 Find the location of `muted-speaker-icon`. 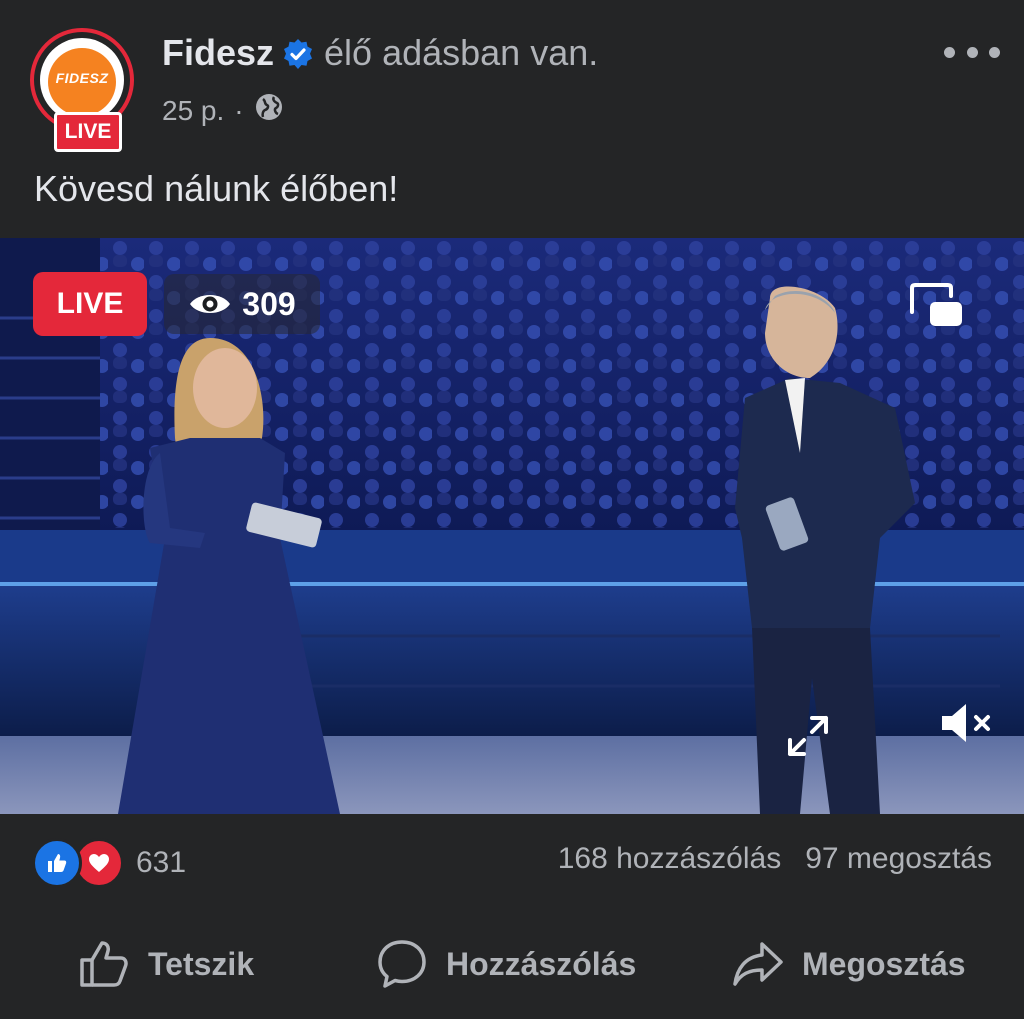

muted-speaker-icon is located at coordinates (968, 723).